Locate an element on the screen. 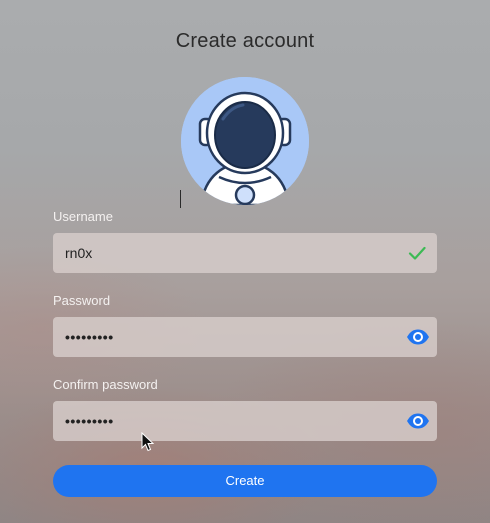 The height and width of the screenshot is (523, 490). check-icon is located at coordinates (417, 253).